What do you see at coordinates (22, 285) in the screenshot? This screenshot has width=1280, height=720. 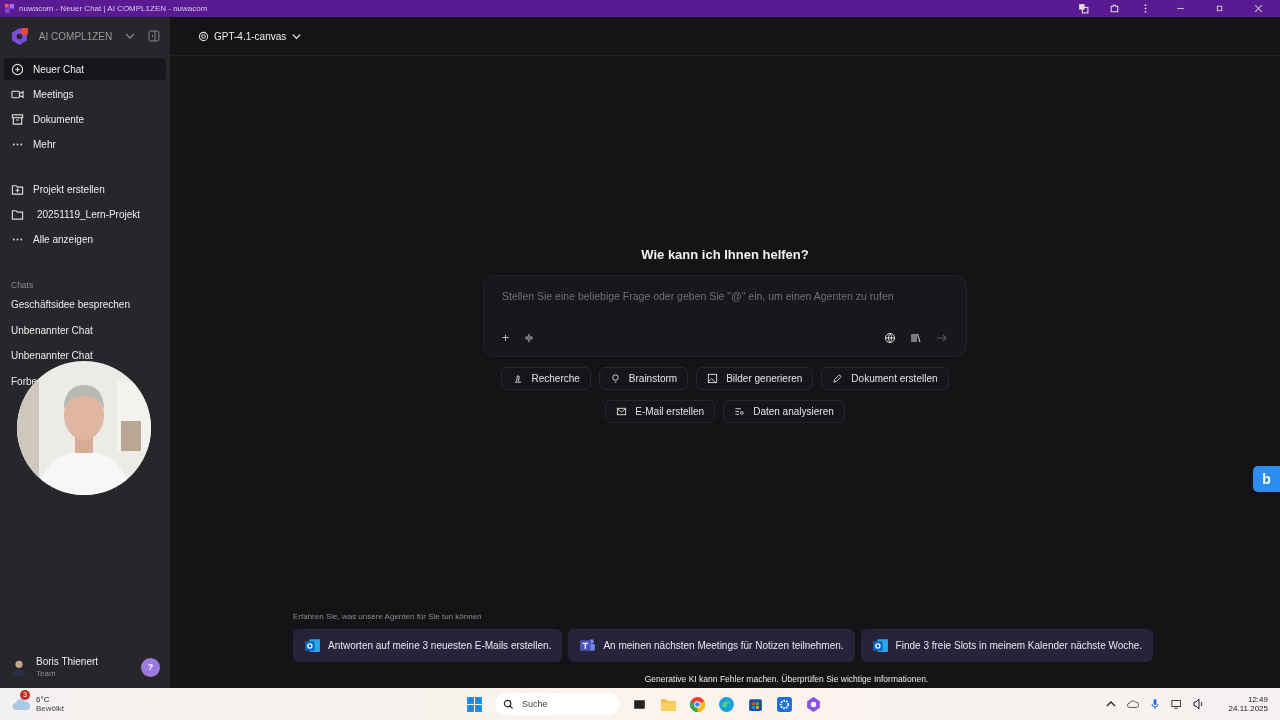 I see `section-heading: Chats` at bounding box center [22, 285].